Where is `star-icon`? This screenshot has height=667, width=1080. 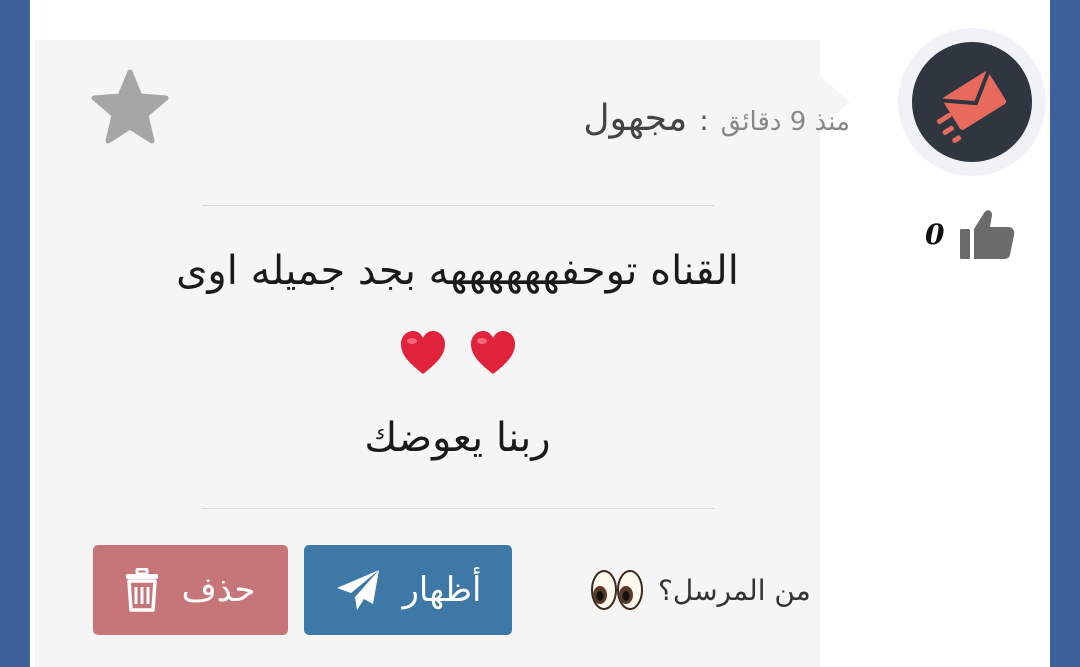 star-icon is located at coordinates (130, 108).